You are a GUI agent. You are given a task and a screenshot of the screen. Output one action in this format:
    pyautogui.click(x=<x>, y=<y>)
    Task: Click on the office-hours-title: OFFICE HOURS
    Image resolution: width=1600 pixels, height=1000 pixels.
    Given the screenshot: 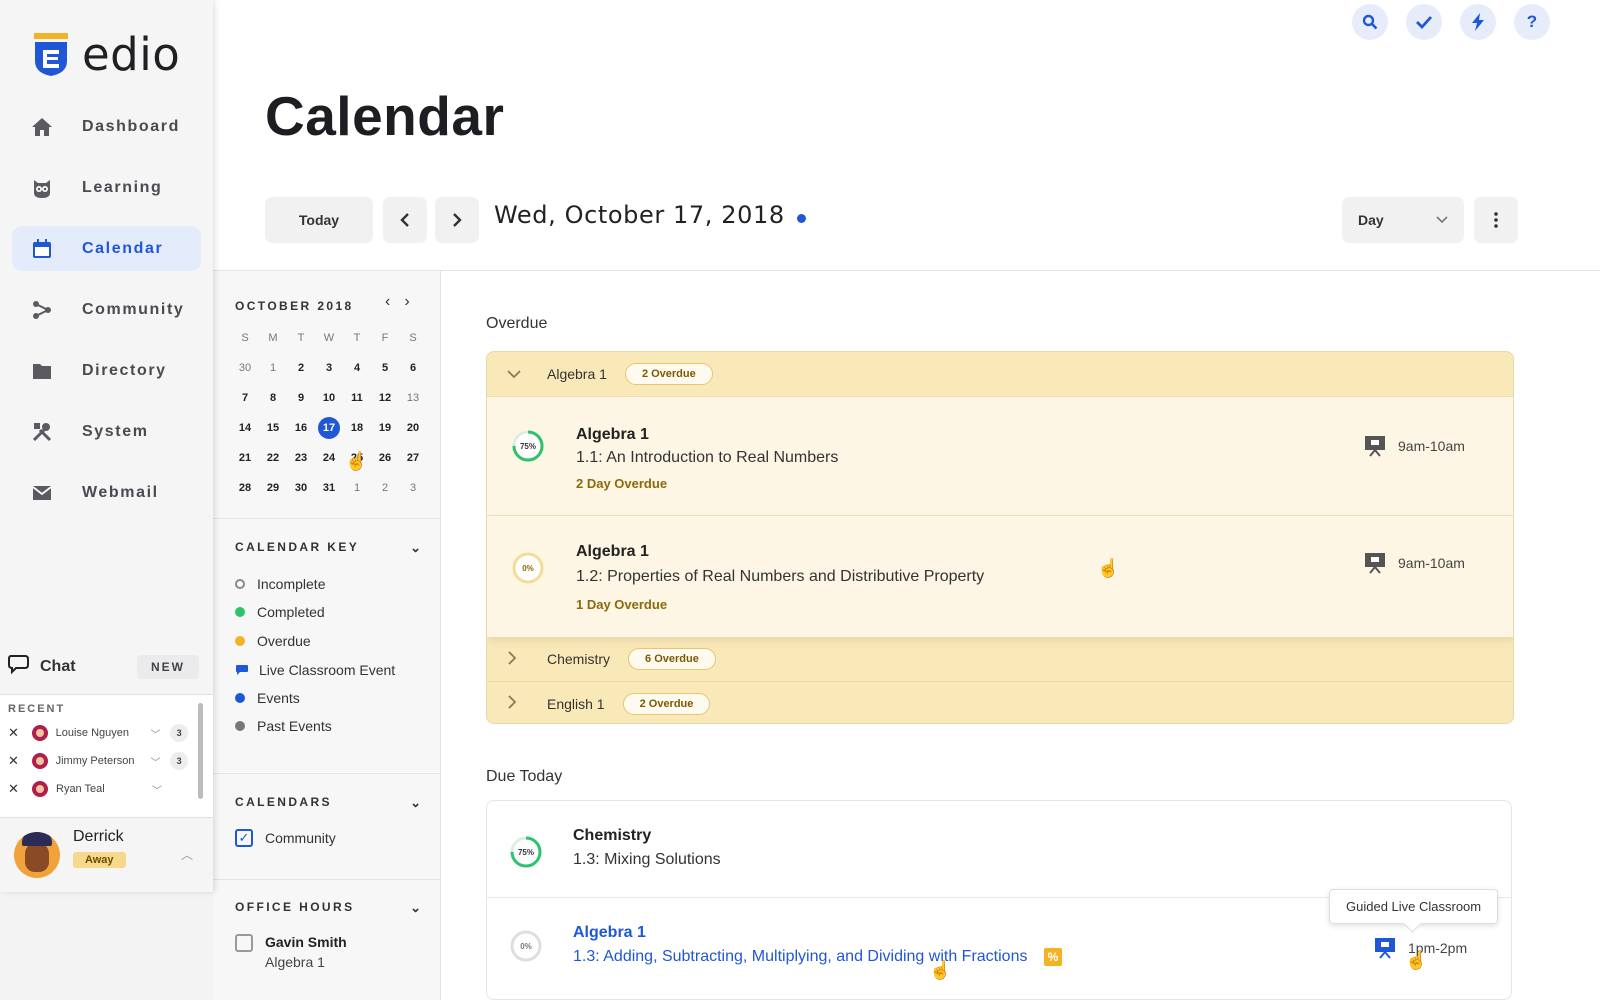 What is the action you would take?
    pyautogui.click(x=295, y=907)
    